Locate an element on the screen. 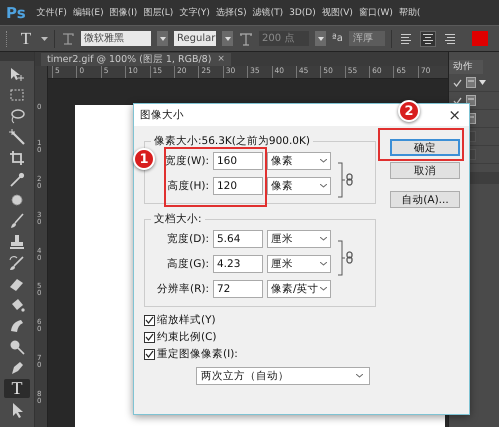  text-color-swatch is located at coordinates (480, 38).